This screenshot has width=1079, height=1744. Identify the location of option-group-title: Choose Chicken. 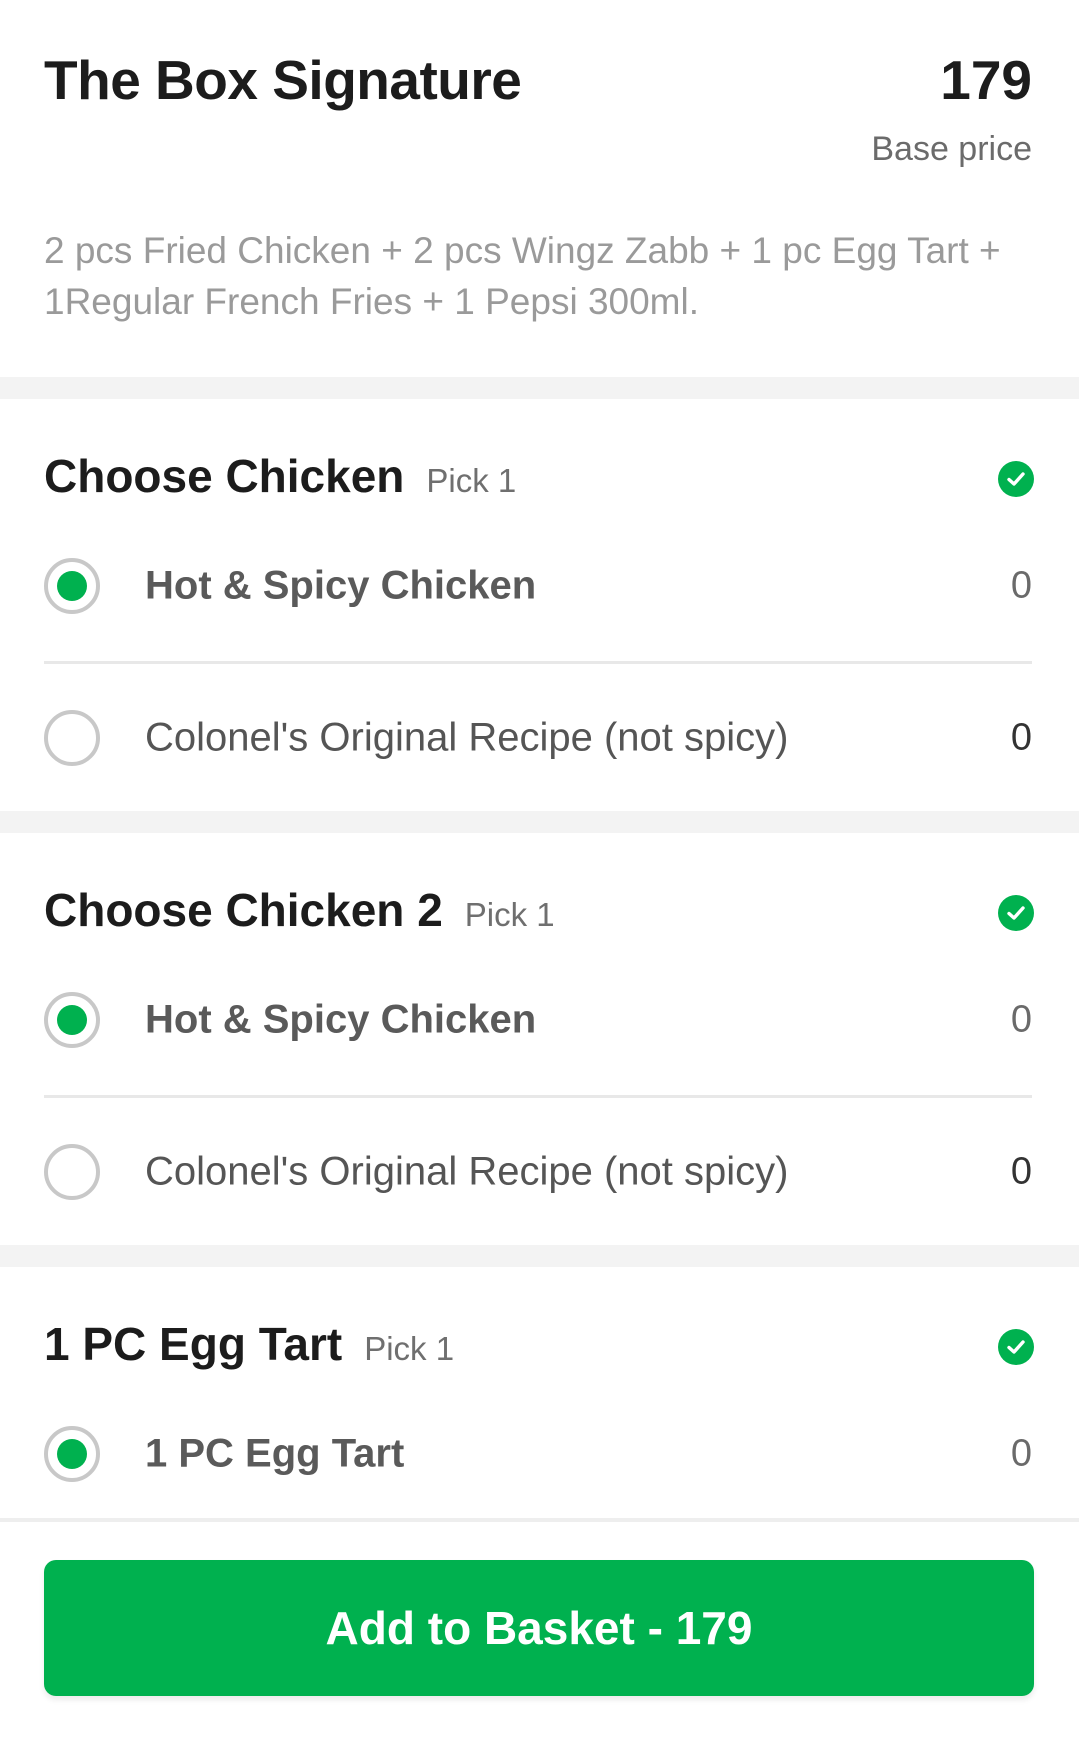
(224, 476).